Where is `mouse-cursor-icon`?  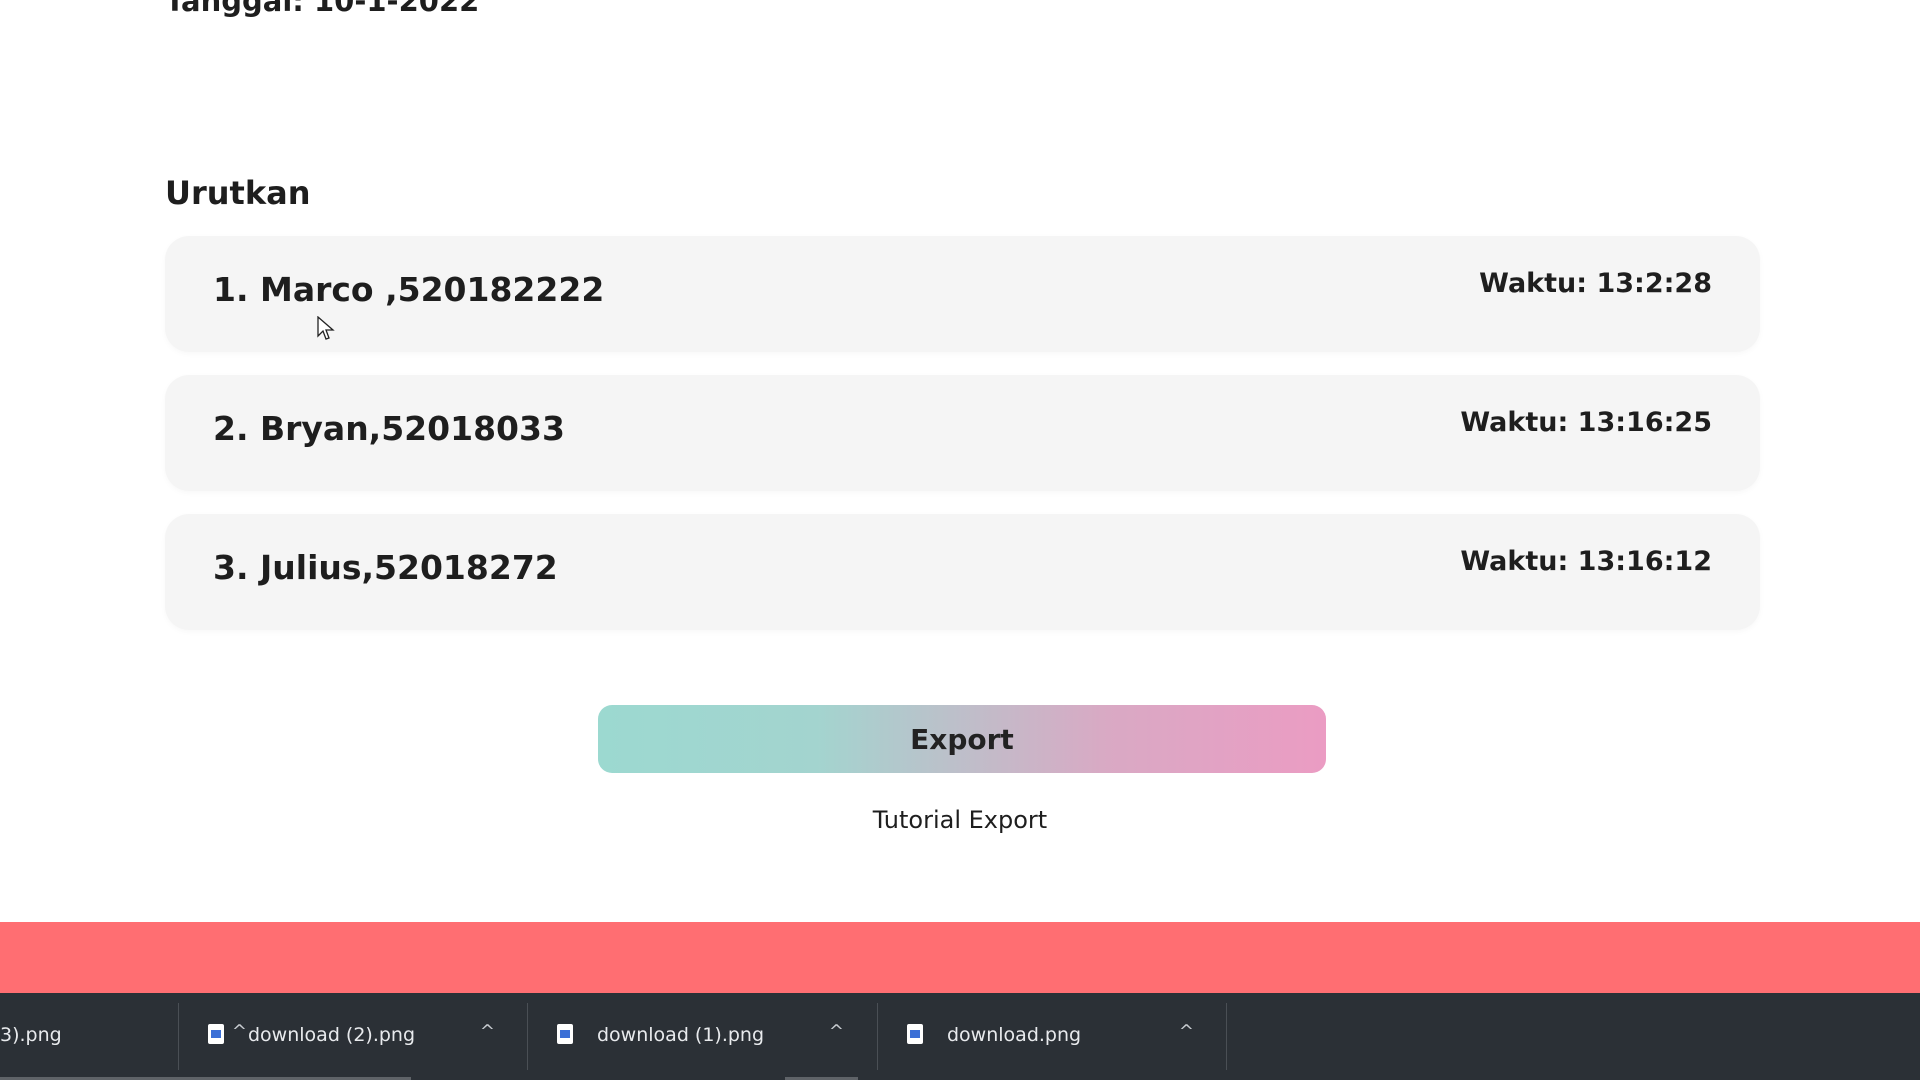 mouse-cursor-icon is located at coordinates (326, 328).